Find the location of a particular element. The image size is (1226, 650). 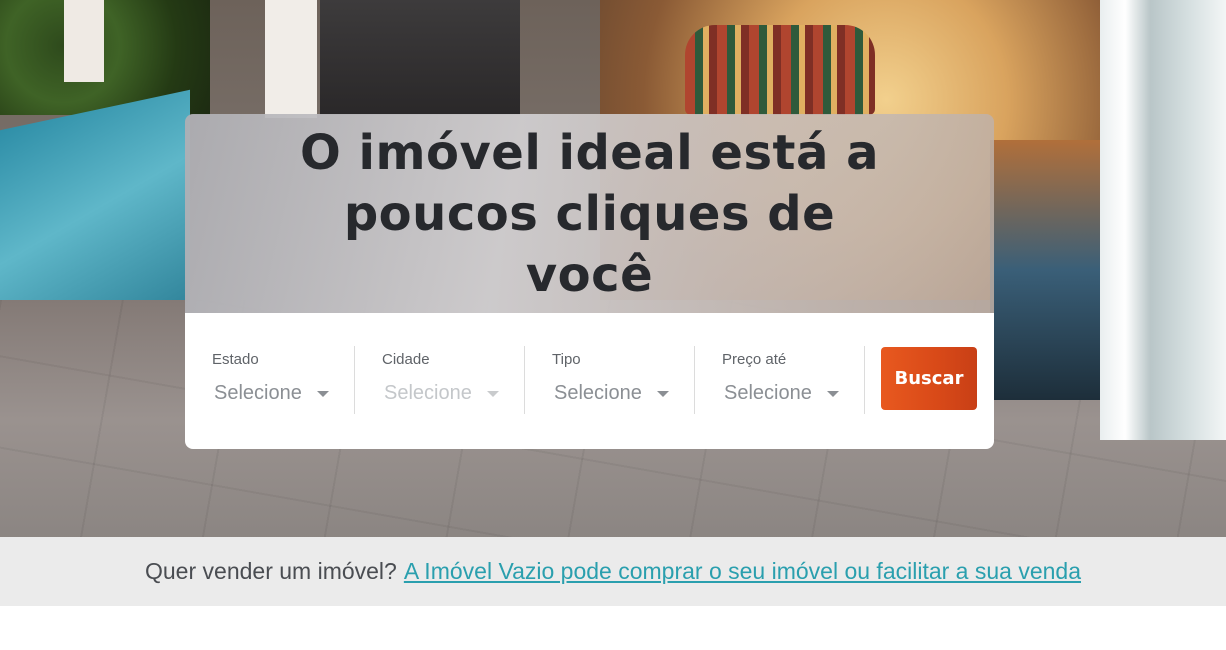

cidade-value: Selecione is located at coordinates (428, 393).